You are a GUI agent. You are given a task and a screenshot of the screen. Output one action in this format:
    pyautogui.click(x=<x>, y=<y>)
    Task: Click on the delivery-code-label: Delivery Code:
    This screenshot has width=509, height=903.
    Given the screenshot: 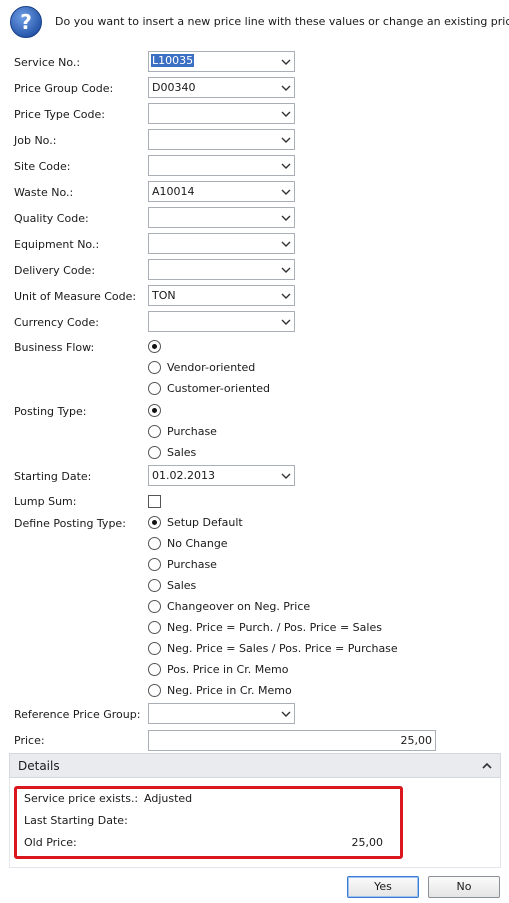 What is the action you would take?
    pyautogui.click(x=55, y=270)
    